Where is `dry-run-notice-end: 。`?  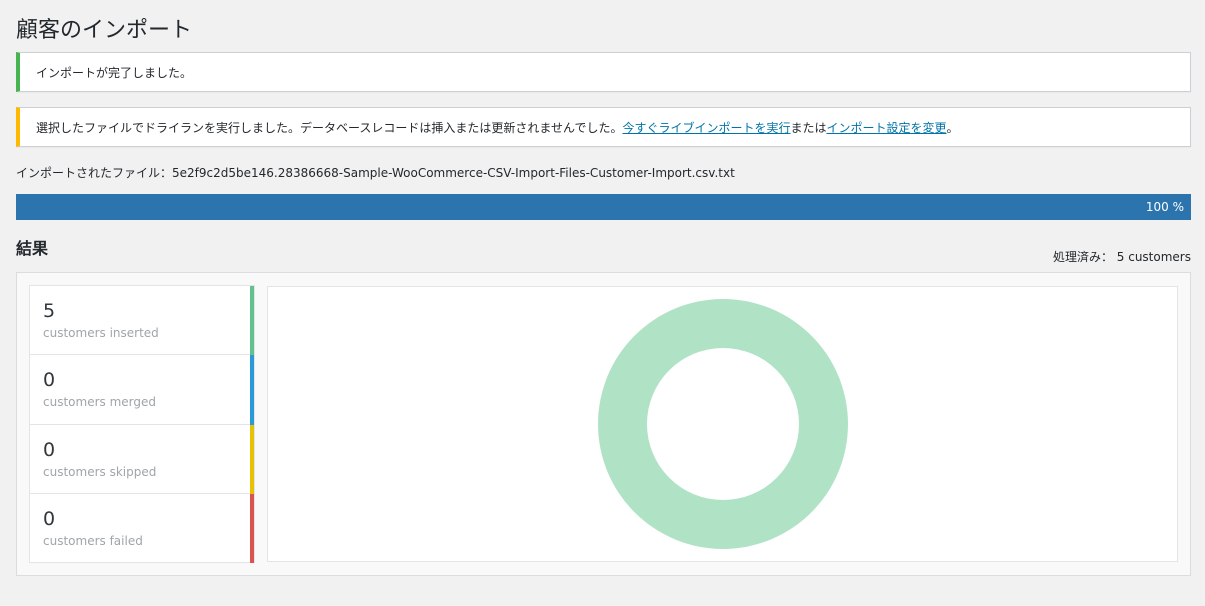
dry-run-notice-end: 。 is located at coordinates (952, 127).